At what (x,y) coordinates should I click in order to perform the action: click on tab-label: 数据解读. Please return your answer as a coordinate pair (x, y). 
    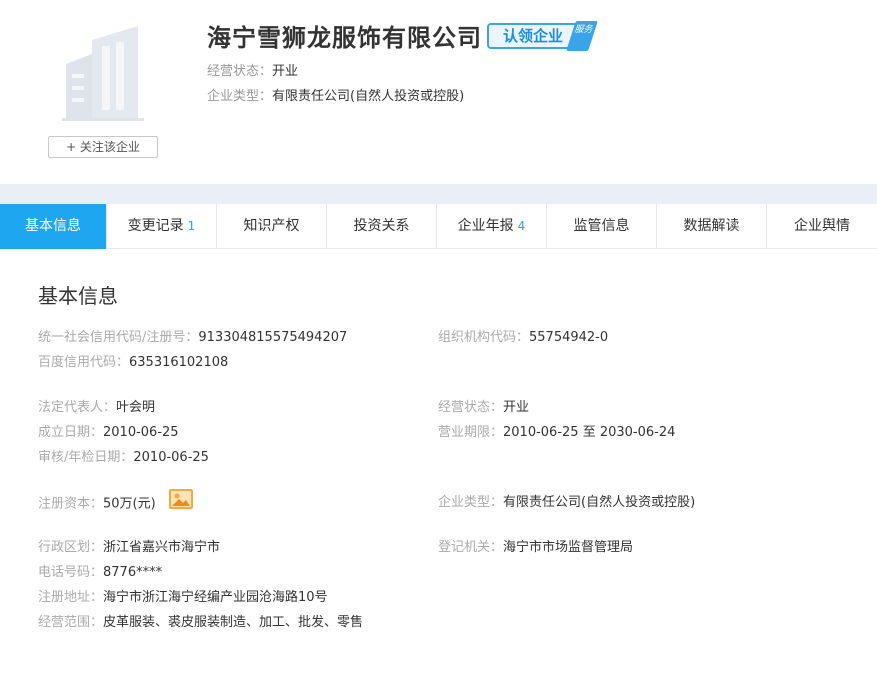
    Looking at the image, I should click on (711, 226).